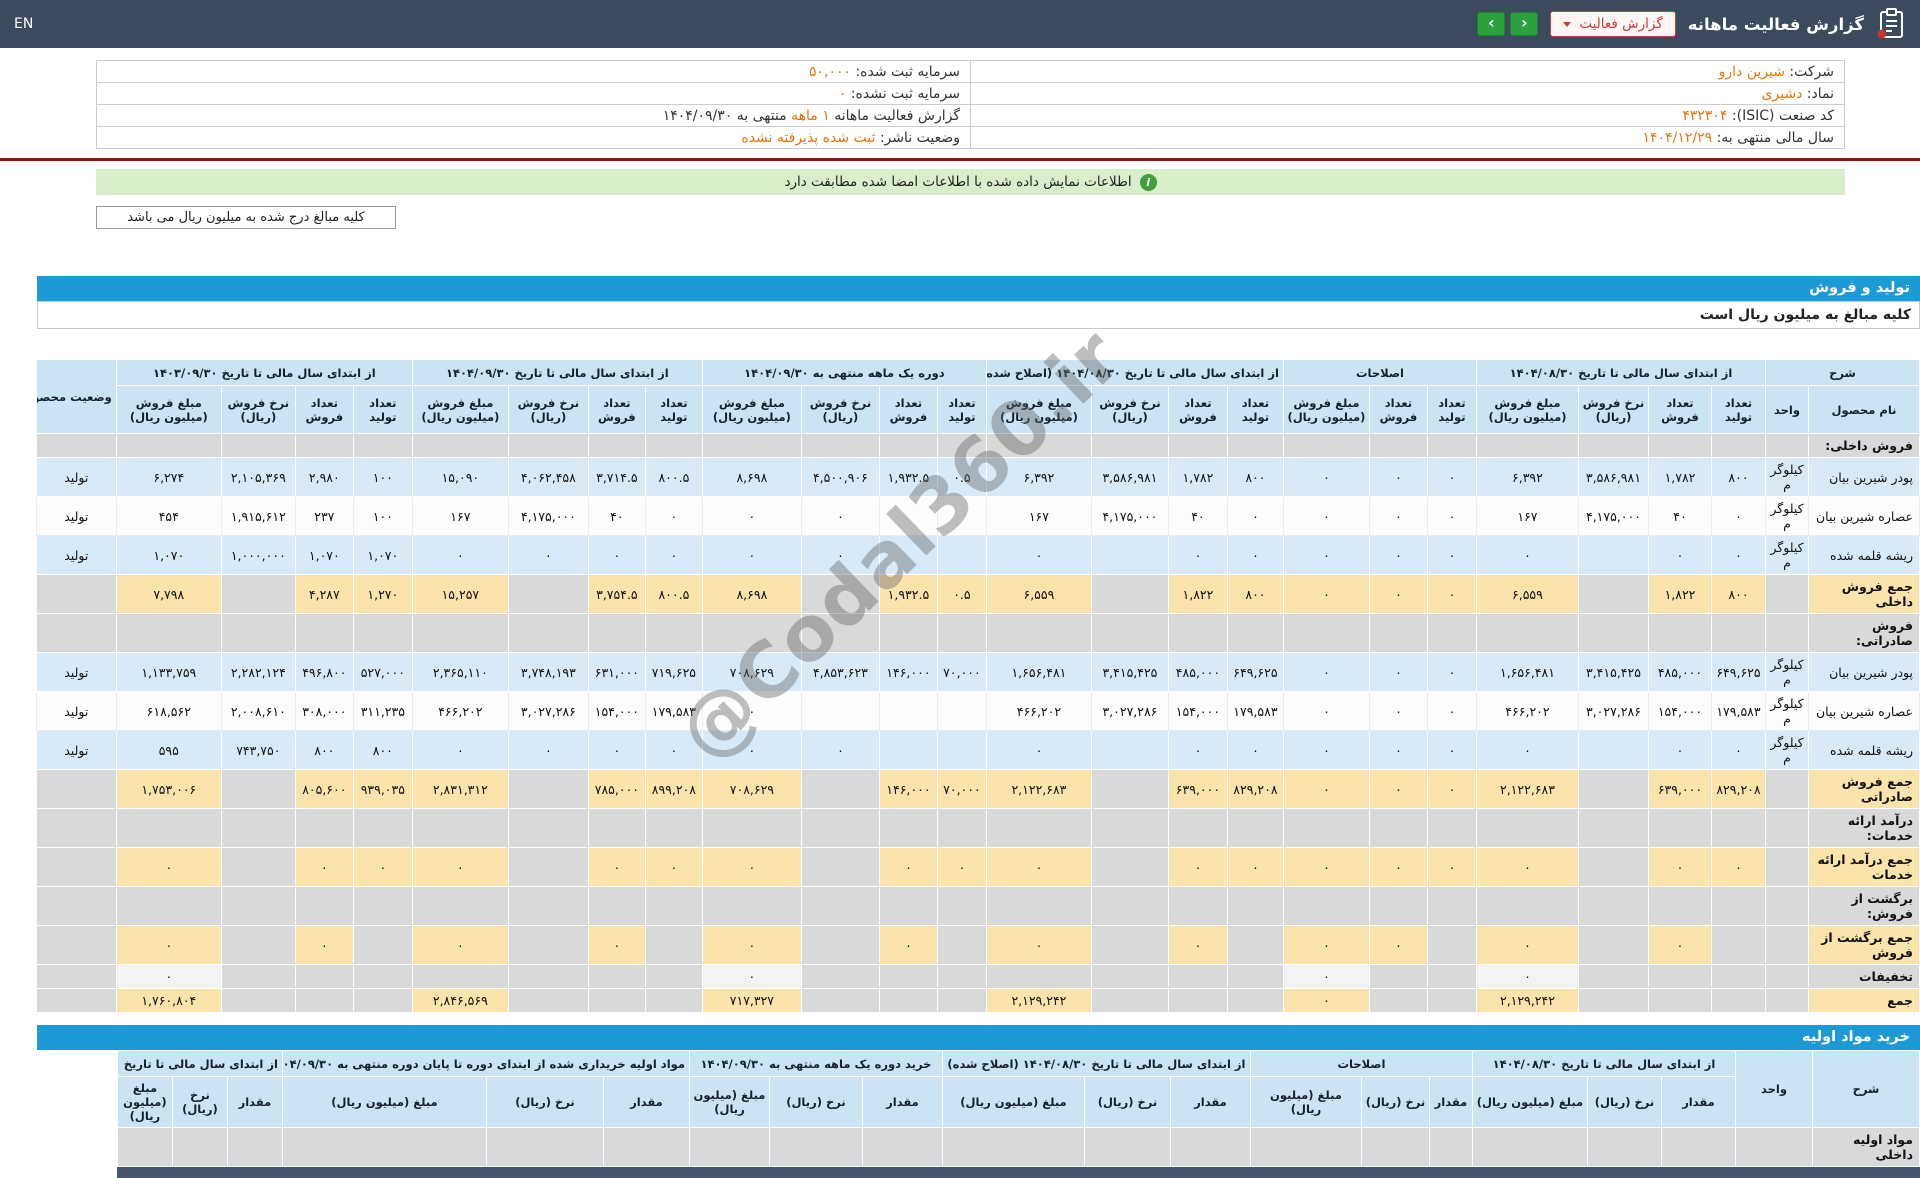 This screenshot has width=1920, height=1178. I want to click on info-icon: i, so click(1148, 182).